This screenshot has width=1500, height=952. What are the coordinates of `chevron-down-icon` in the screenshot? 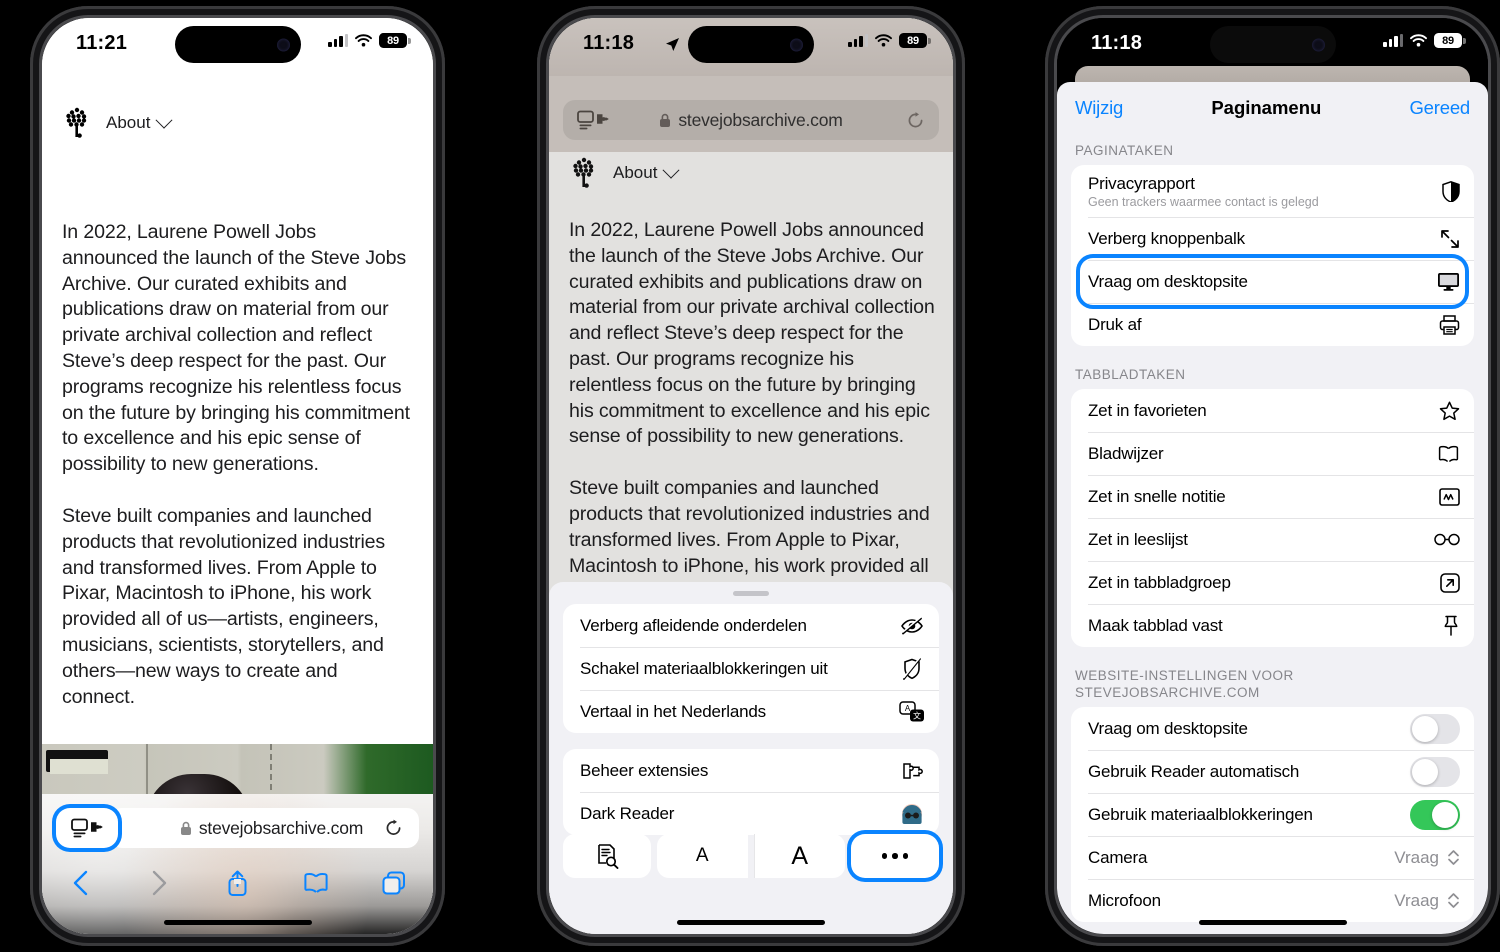 It's located at (671, 170).